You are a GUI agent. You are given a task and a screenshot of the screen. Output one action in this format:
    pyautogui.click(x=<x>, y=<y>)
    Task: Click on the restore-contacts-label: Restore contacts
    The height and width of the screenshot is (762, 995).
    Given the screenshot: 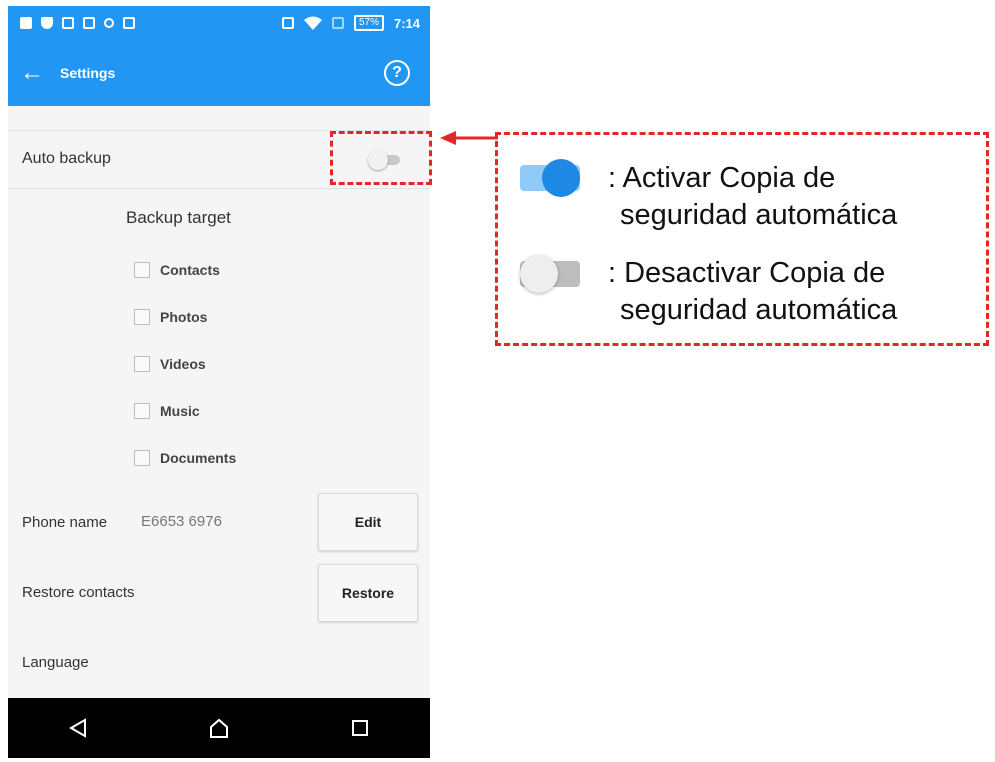 What is the action you would take?
    pyautogui.click(x=78, y=592)
    